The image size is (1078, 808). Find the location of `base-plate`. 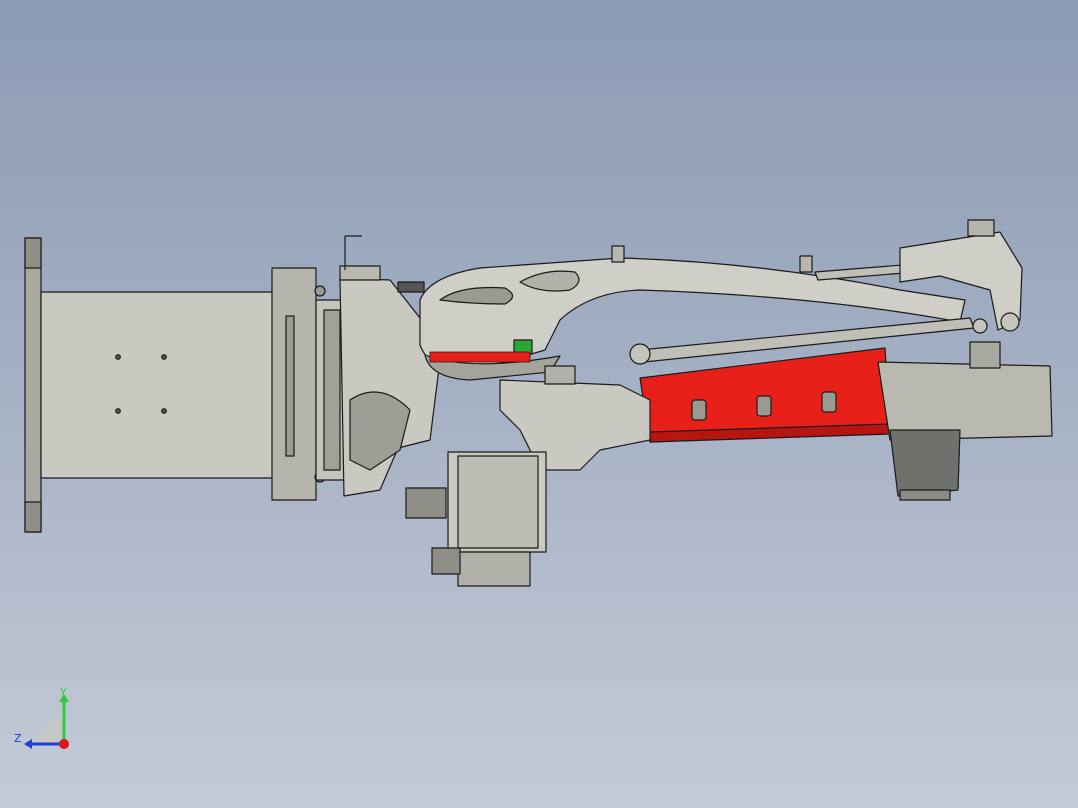

base-plate is located at coordinates (33, 385).